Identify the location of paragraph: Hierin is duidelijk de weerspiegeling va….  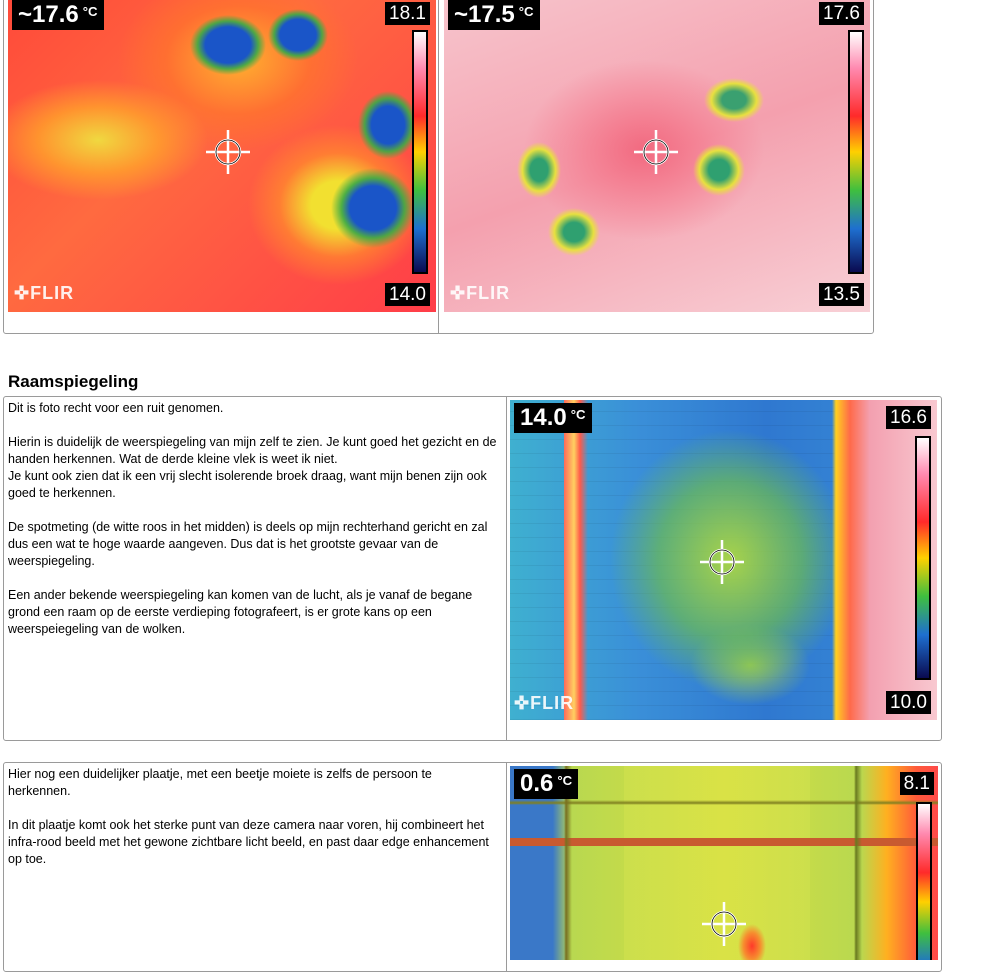
(252, 450).